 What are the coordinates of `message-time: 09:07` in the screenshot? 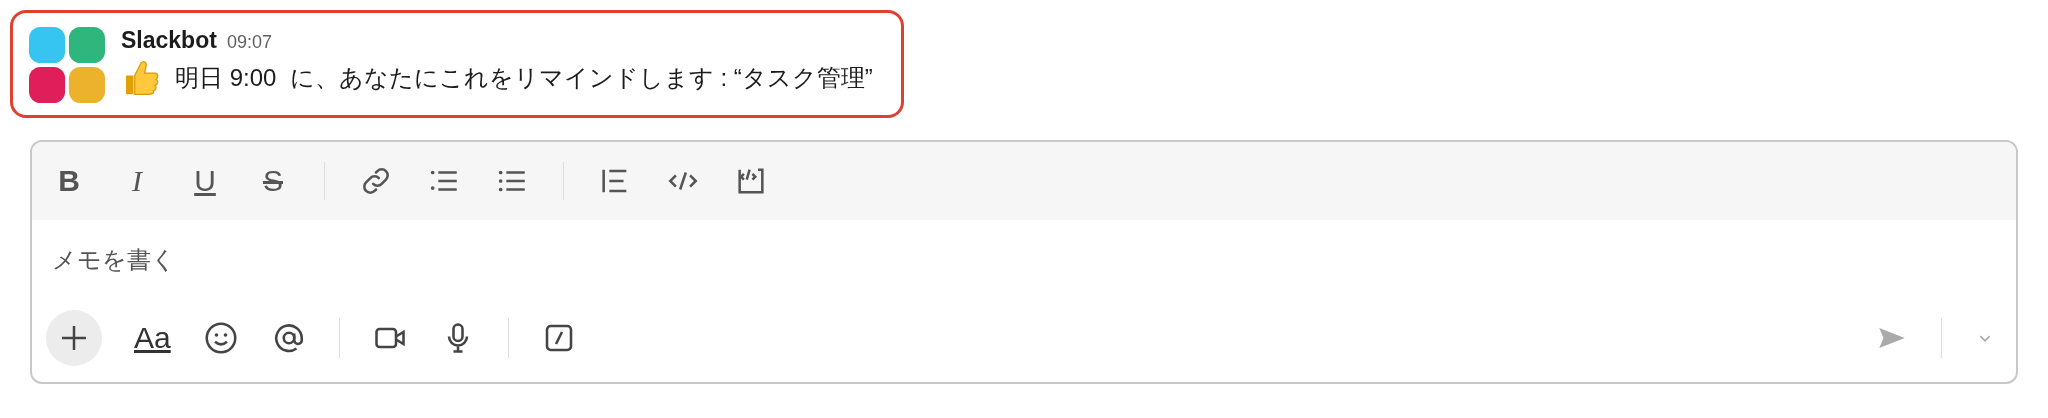 It's located at (249, 42).